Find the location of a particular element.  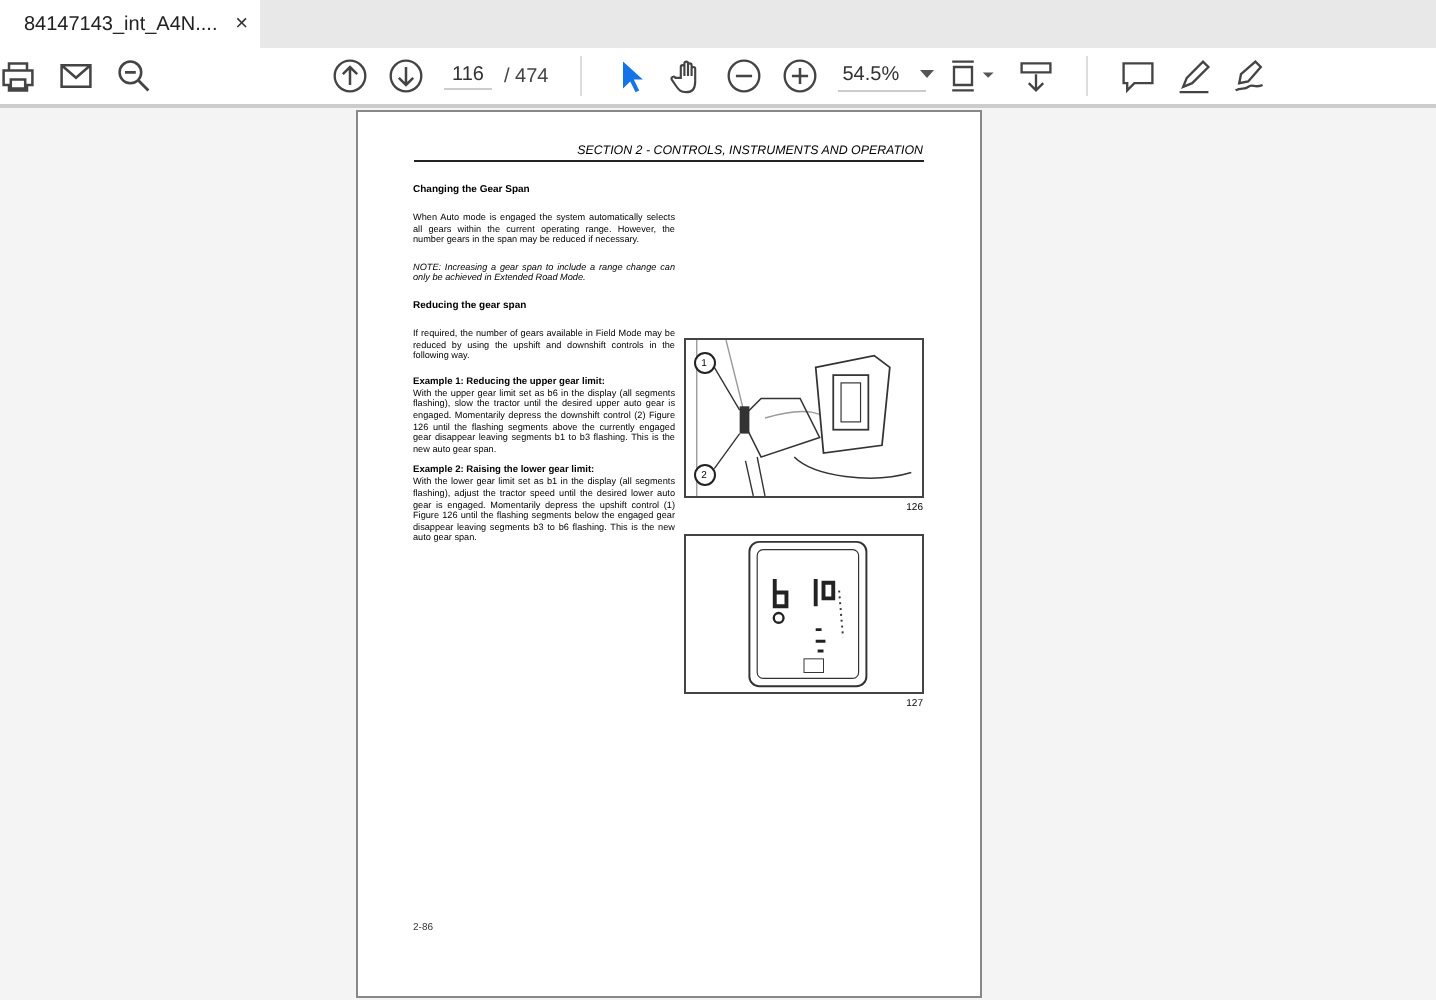

scroll-mode-icon is located at coordinates (1036, 76).